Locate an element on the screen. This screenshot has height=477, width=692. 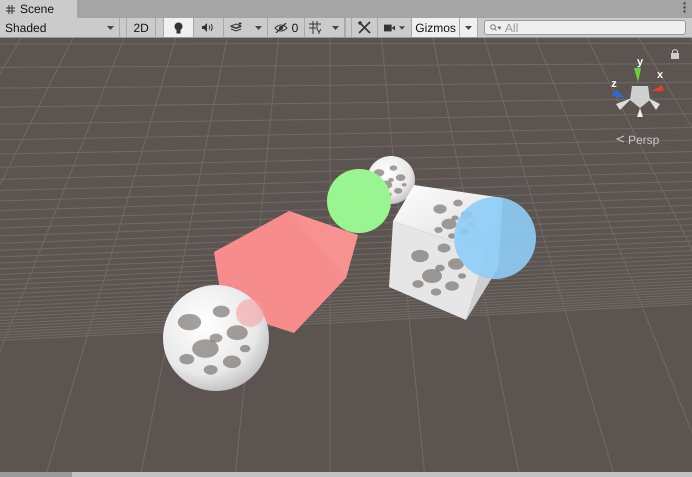
tools-icon is located at coordinates (365, 27).